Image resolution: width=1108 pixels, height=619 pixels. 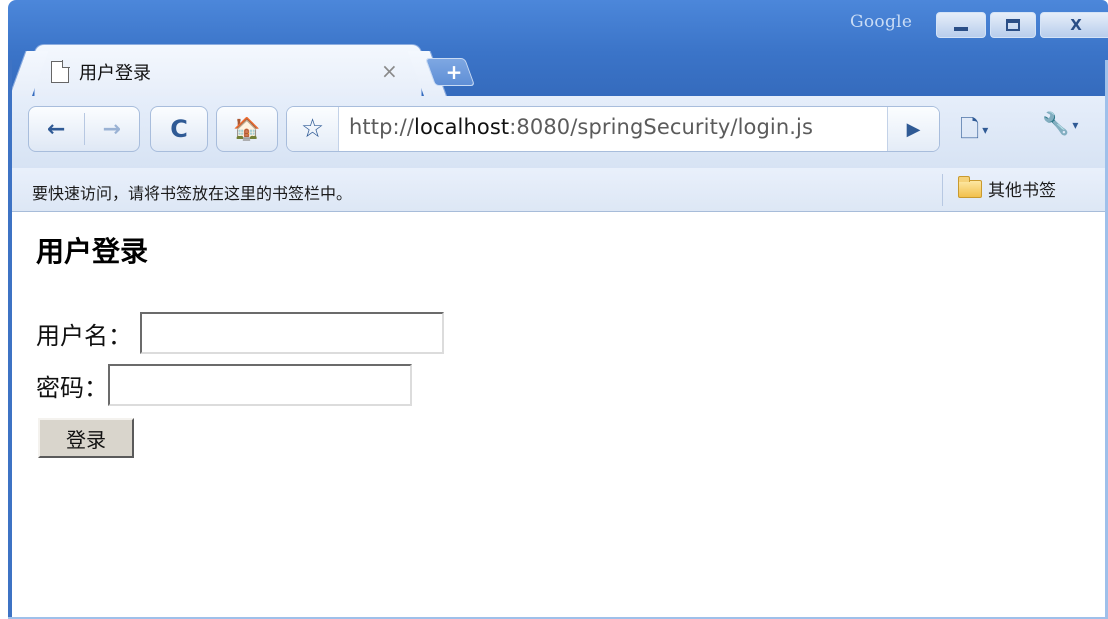 I want to click on back-forward-group: ← →, so click(x=84, y=129).